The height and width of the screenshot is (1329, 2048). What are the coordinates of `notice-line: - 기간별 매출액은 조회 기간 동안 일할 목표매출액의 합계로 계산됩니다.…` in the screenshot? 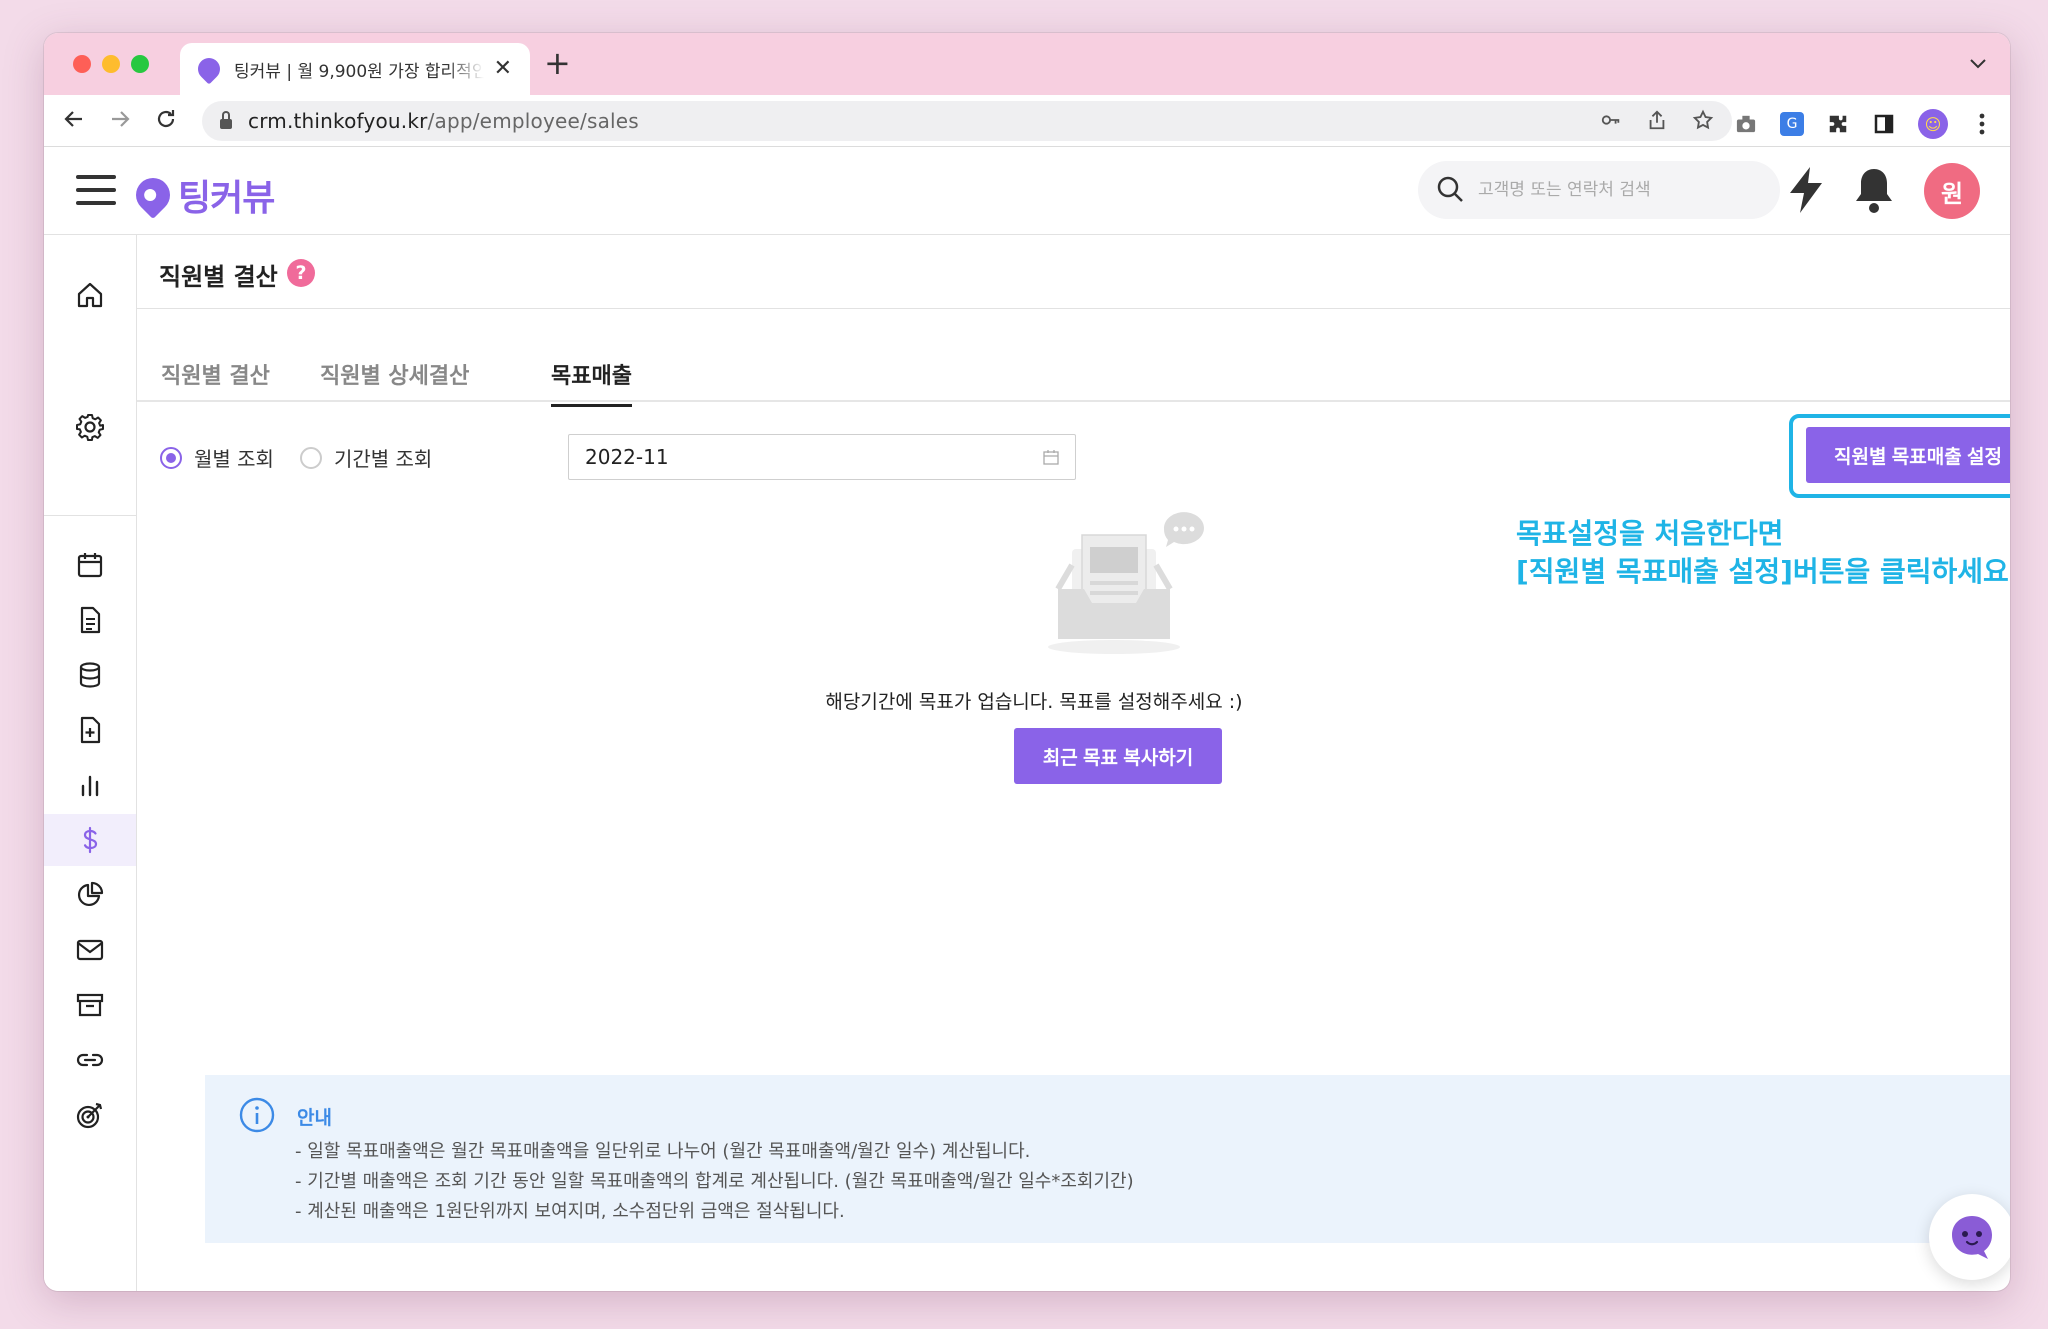 It's located at (714, 1181).